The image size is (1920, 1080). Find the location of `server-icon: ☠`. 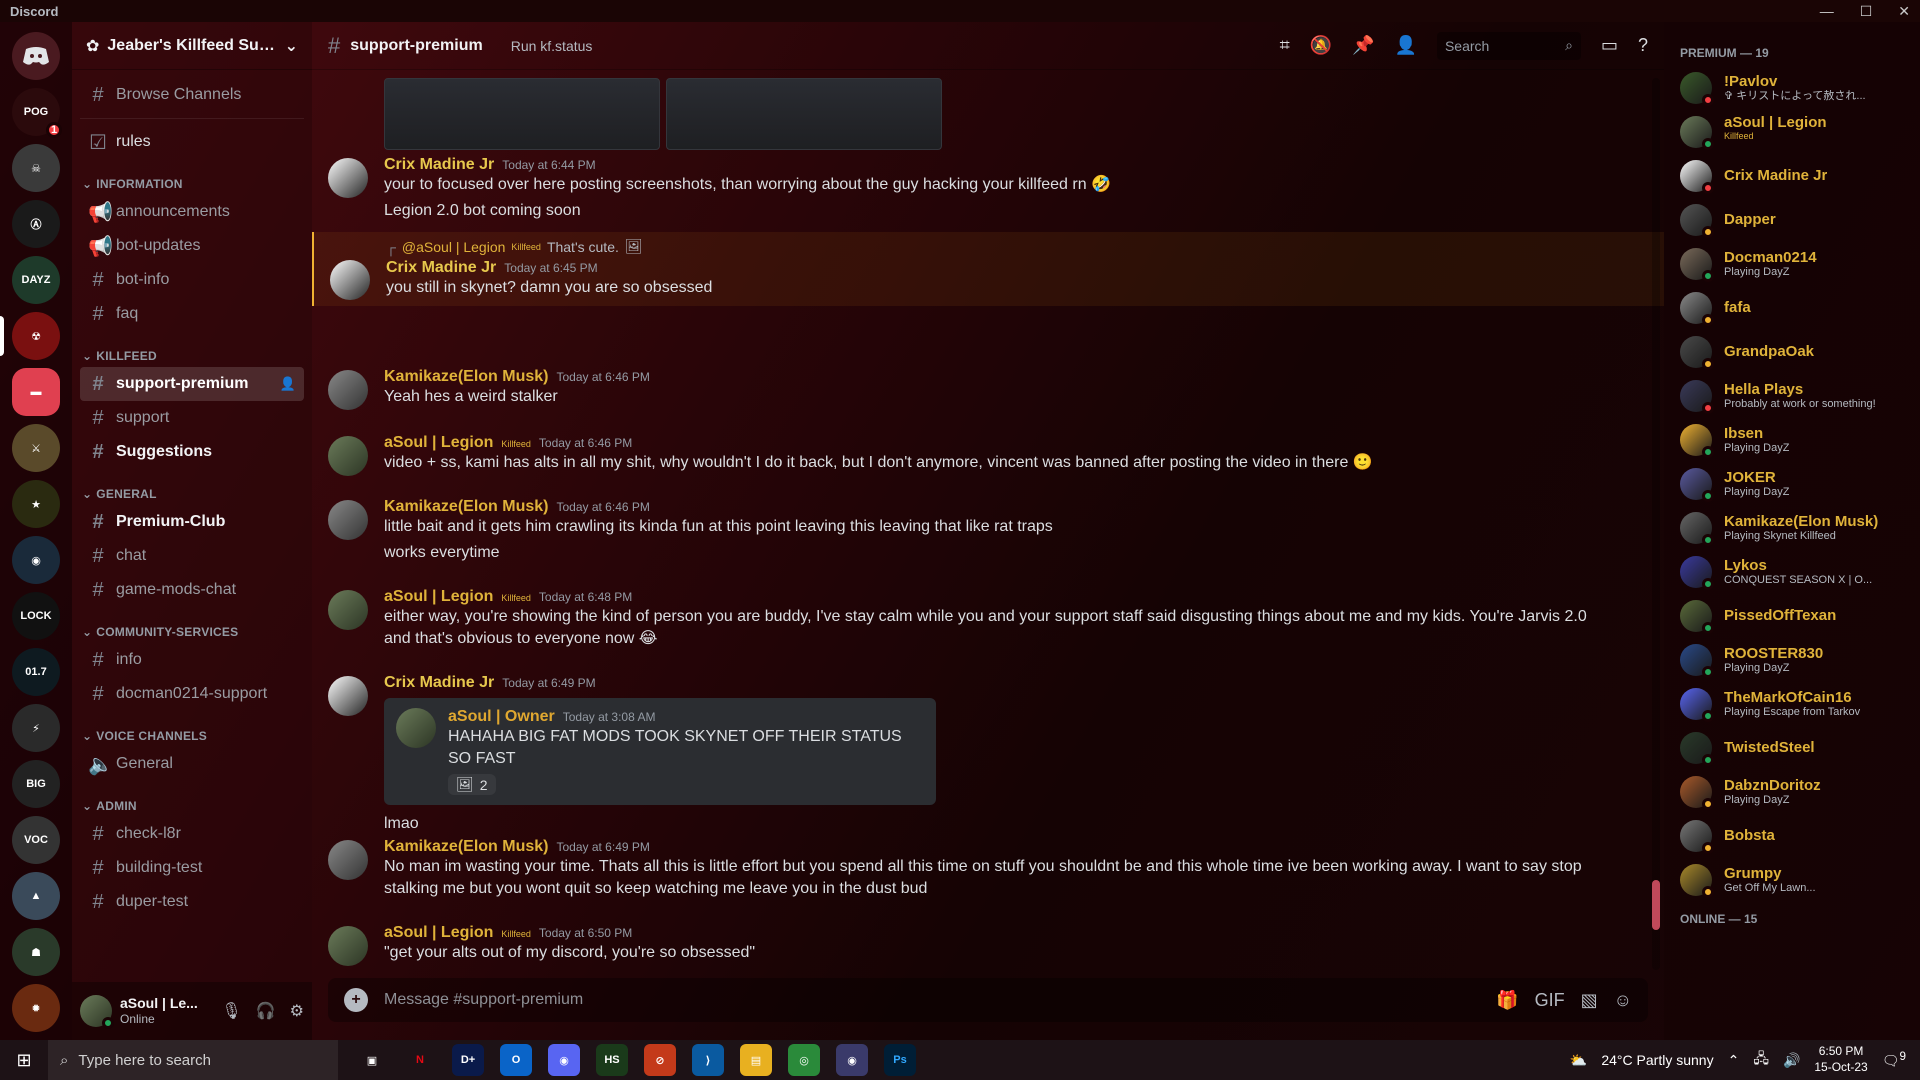

server-icon: ☠ is located at coordinates (36, 168).